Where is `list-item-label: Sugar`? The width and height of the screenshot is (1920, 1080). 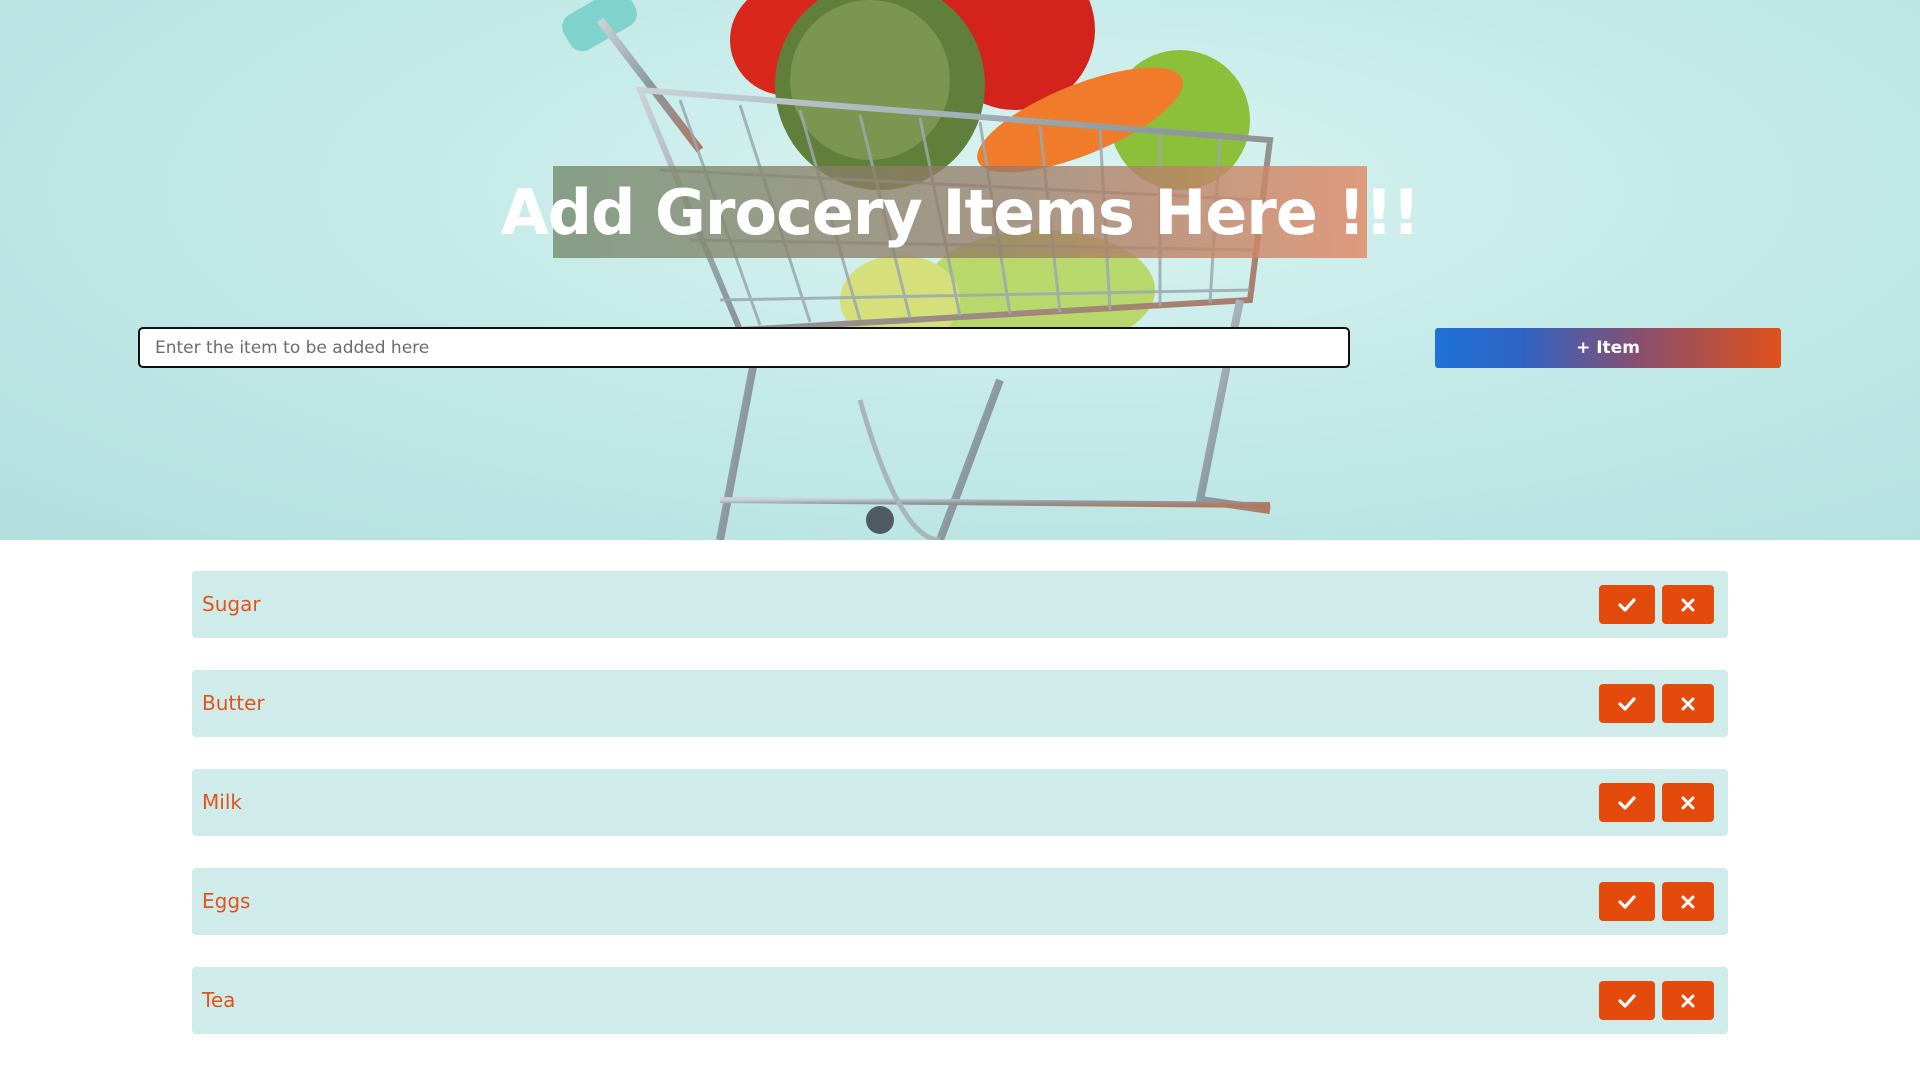
list-item-label: Sugar is located at coordinates (231, 604).